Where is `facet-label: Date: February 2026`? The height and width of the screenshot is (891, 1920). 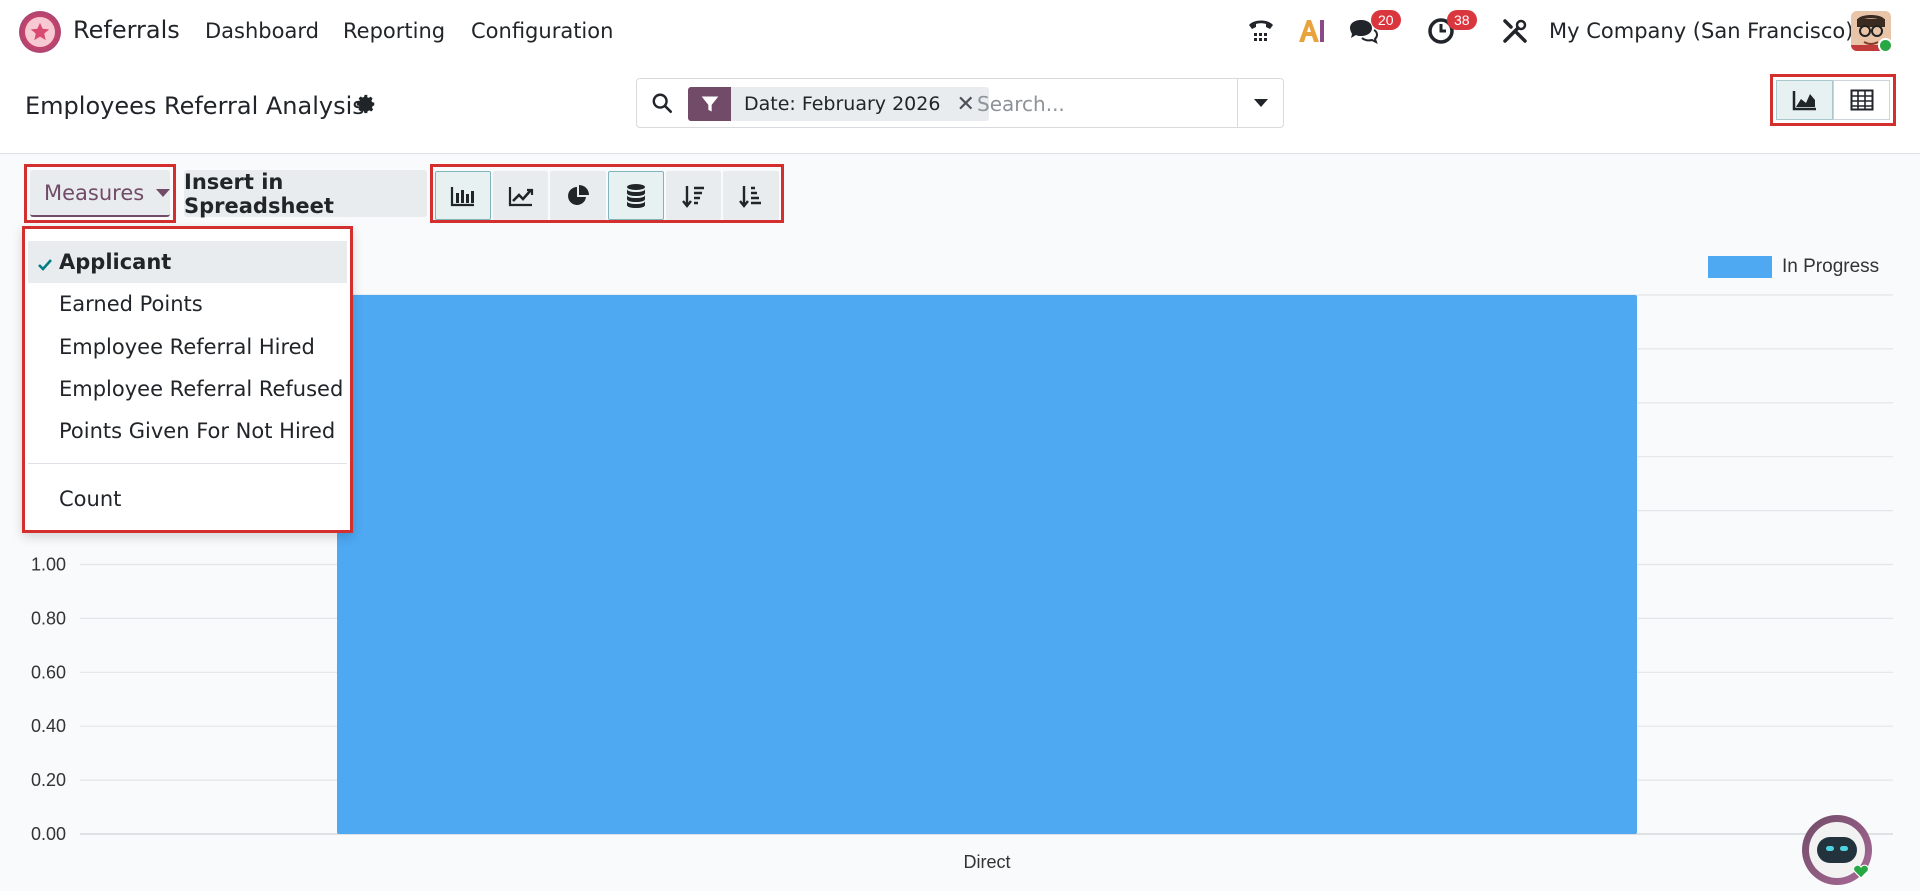 facet-label: Date: February 2026 is located at coordinates (842, 104).